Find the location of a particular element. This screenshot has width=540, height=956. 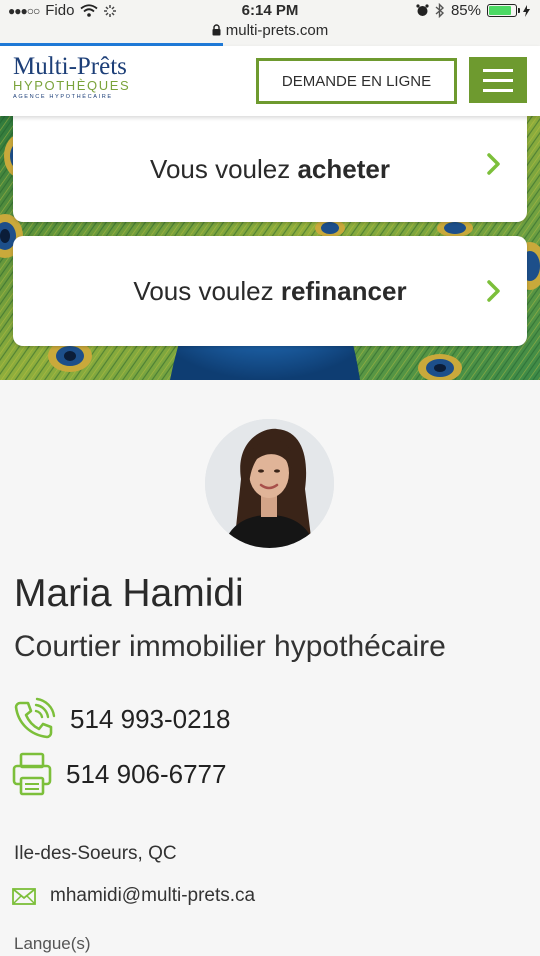

broker-title: Courtier immobilier hypothécaire is located at coordinates (230, 646).